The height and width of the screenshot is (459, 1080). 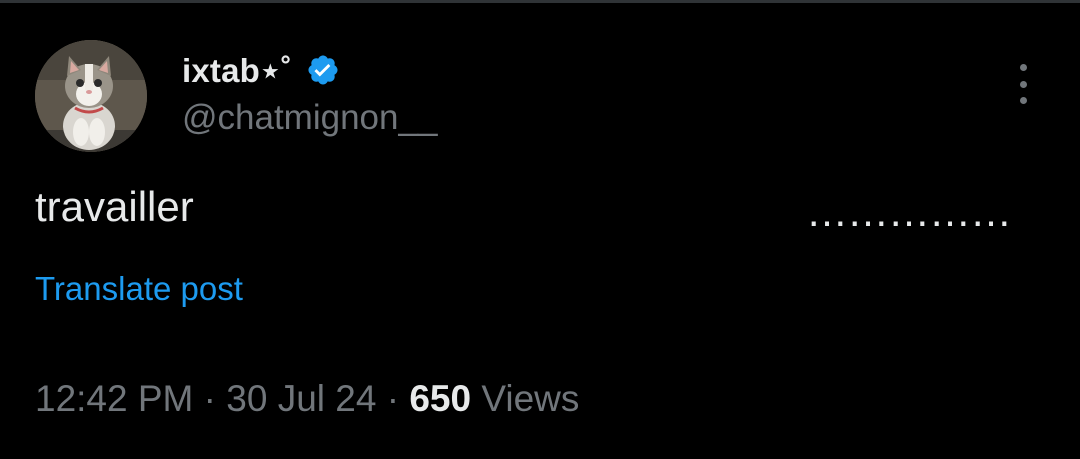 What do you see at coordinates (540, 1) in the screenshot?
I see `top-divider` at bounding box center [540, 1].